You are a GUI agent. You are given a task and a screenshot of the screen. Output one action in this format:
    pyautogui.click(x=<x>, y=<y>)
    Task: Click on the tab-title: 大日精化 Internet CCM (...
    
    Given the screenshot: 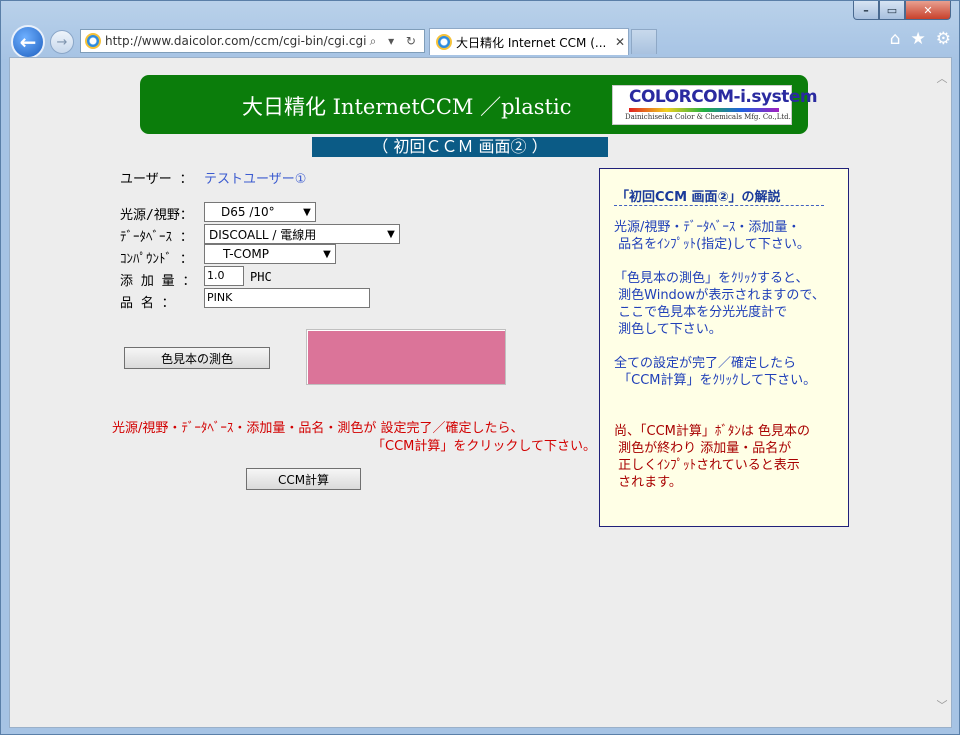 What is the action you would take?
    pyautogui.click(x=531, y=42)
    